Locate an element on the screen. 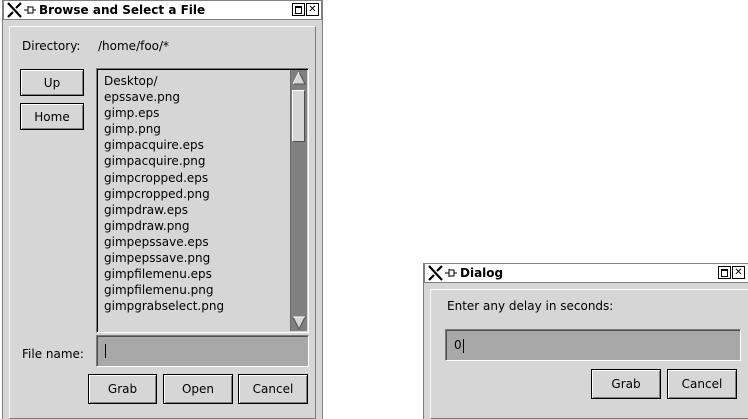 The height and width of the screenshot is (419, 748). list-item: gimp.eps is located at coordinates (164, 113).